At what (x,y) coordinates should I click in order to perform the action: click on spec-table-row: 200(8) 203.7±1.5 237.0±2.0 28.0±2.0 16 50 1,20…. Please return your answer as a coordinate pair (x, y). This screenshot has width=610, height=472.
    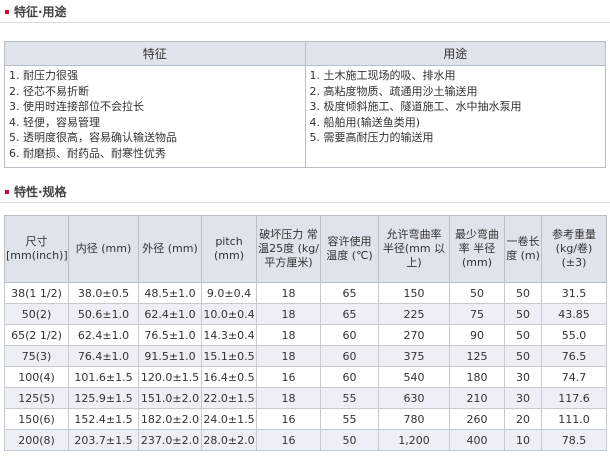
    Looking at the image, I should click on (305, 440).